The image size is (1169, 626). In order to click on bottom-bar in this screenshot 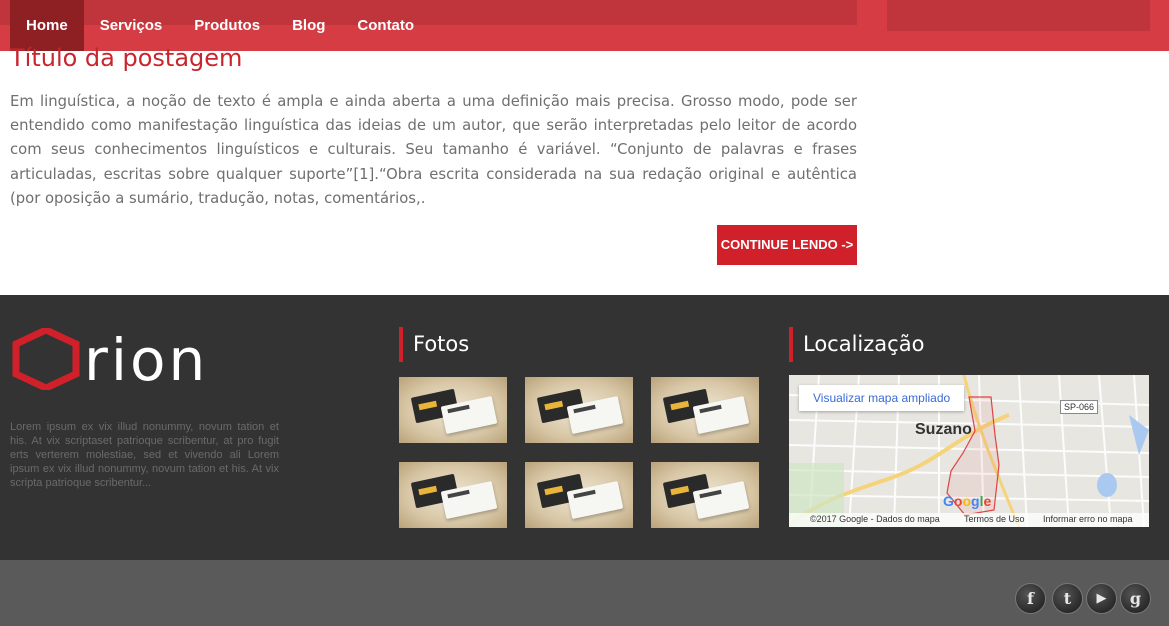, I will do `click(584, 593)`.